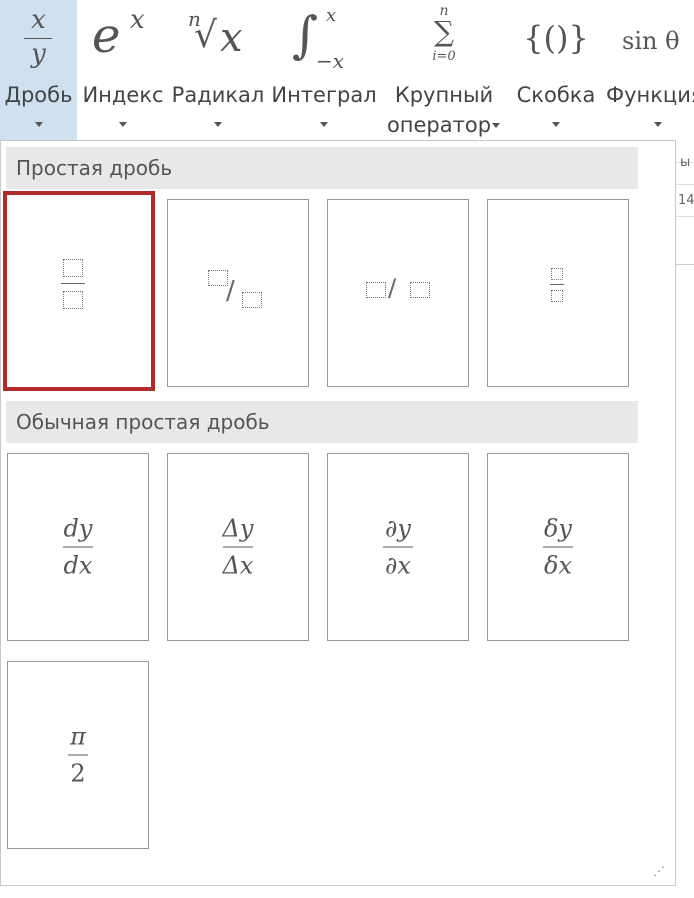 This screenshot has width=694, height=898. Describe the element at coordinates (558, 565) in the screenshot. I see `denominator: δx` at that location.